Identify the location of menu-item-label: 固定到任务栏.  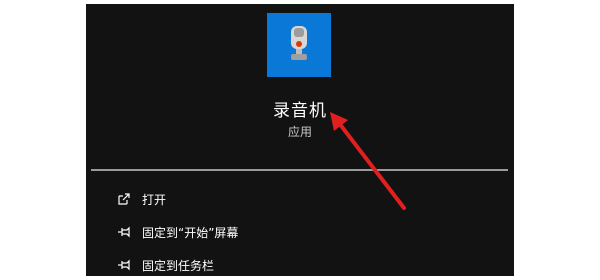
(178, 266).